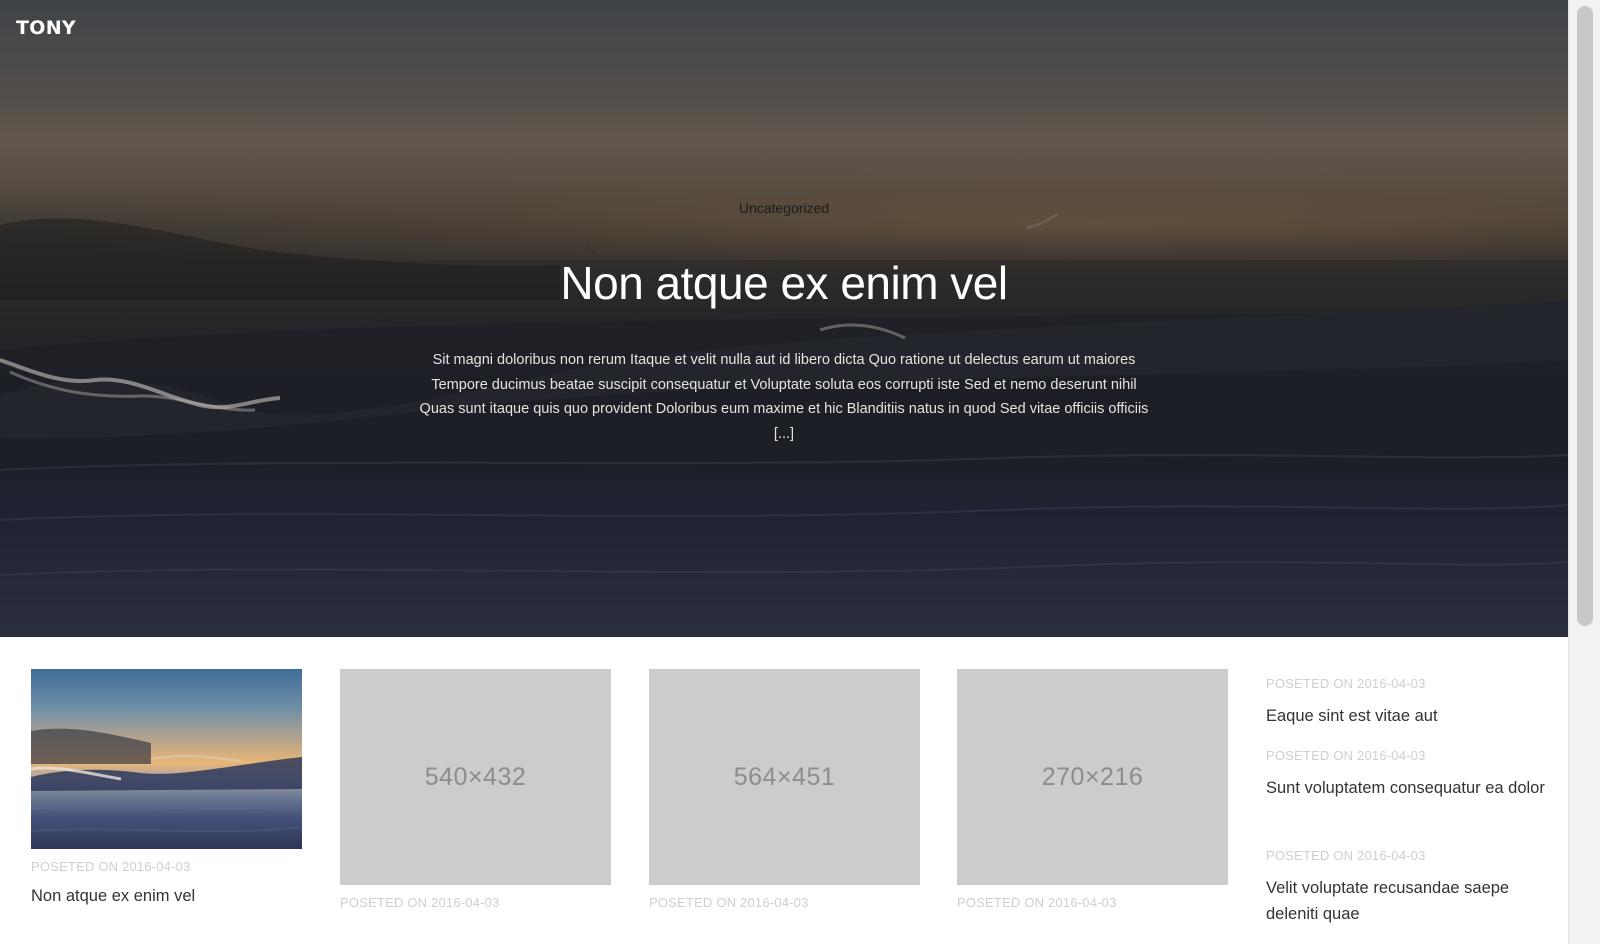 This screenshot has width=1600, height=944. I want to click on page-scrollbar, so click(1584, 472).